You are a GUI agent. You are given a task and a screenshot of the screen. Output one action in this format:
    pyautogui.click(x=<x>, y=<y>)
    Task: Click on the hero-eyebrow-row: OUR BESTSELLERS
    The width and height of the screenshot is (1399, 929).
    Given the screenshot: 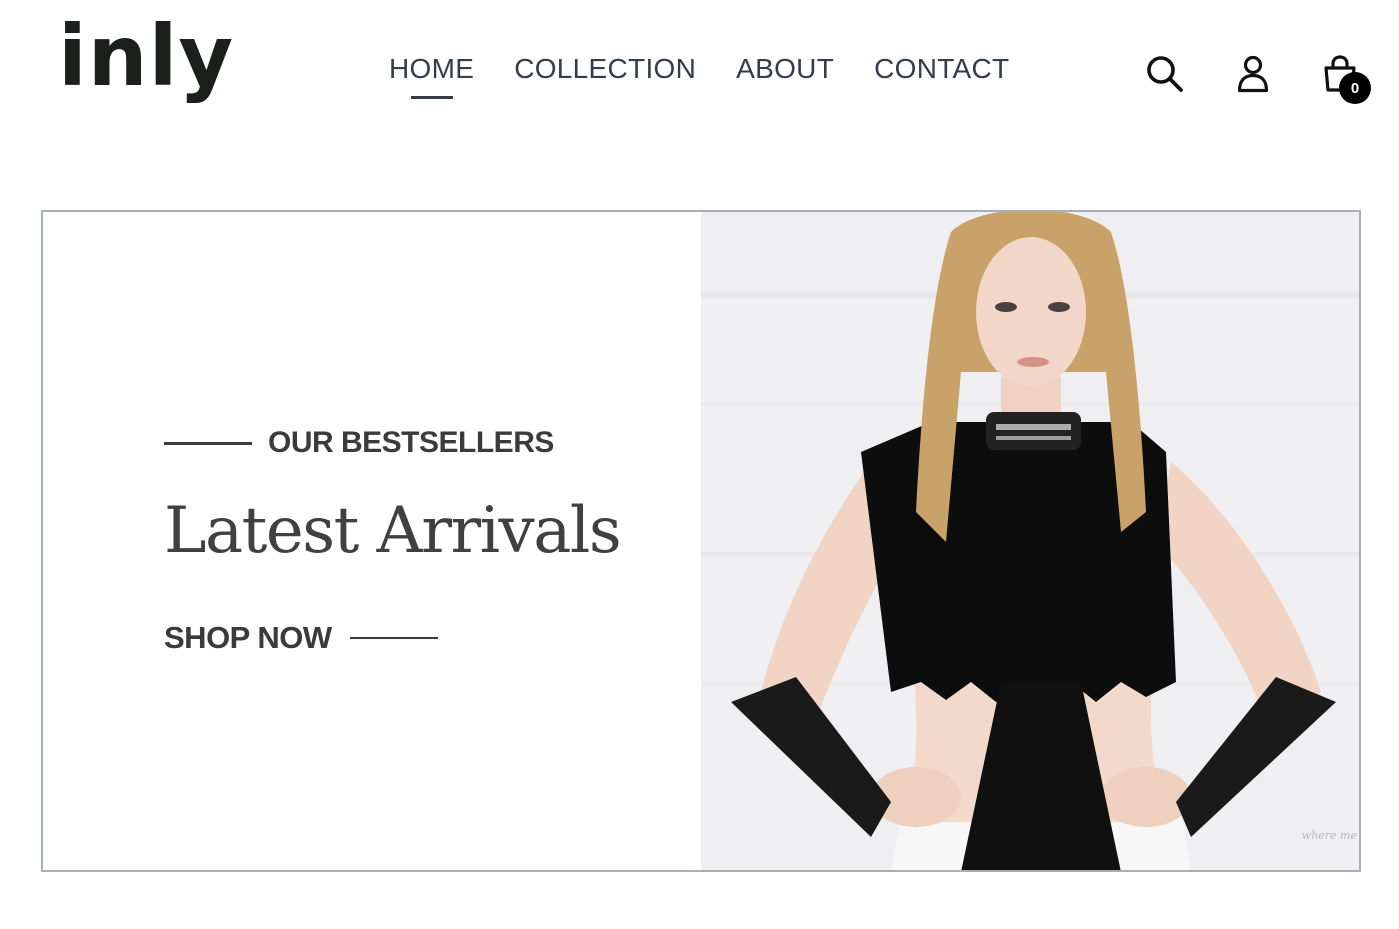 What is the action you would take?
    pyautogui.click(x=359, y=443)
    